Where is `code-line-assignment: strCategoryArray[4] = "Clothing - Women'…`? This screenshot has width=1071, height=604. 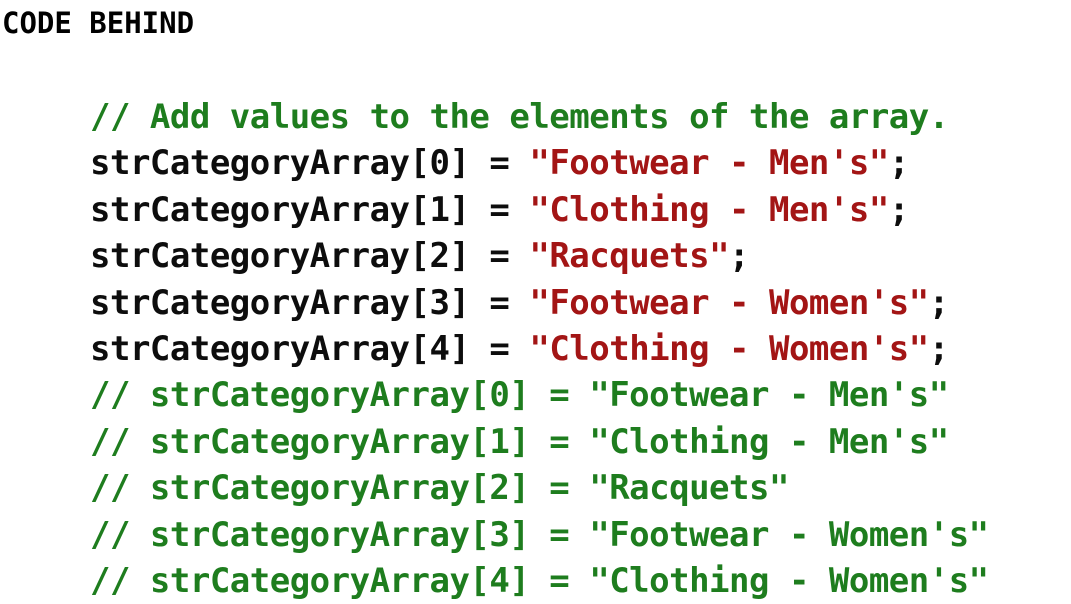
code-line-assignment: strCategoryArray[4] = "Clothing - Women'… is located at coordinates (539, 349).